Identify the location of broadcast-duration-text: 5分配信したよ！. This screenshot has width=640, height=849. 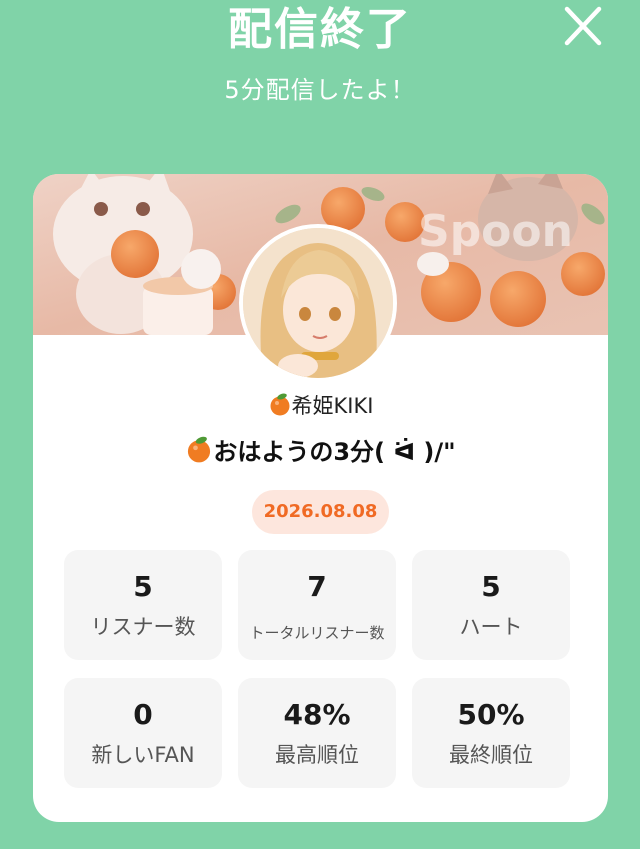
(320, 90).